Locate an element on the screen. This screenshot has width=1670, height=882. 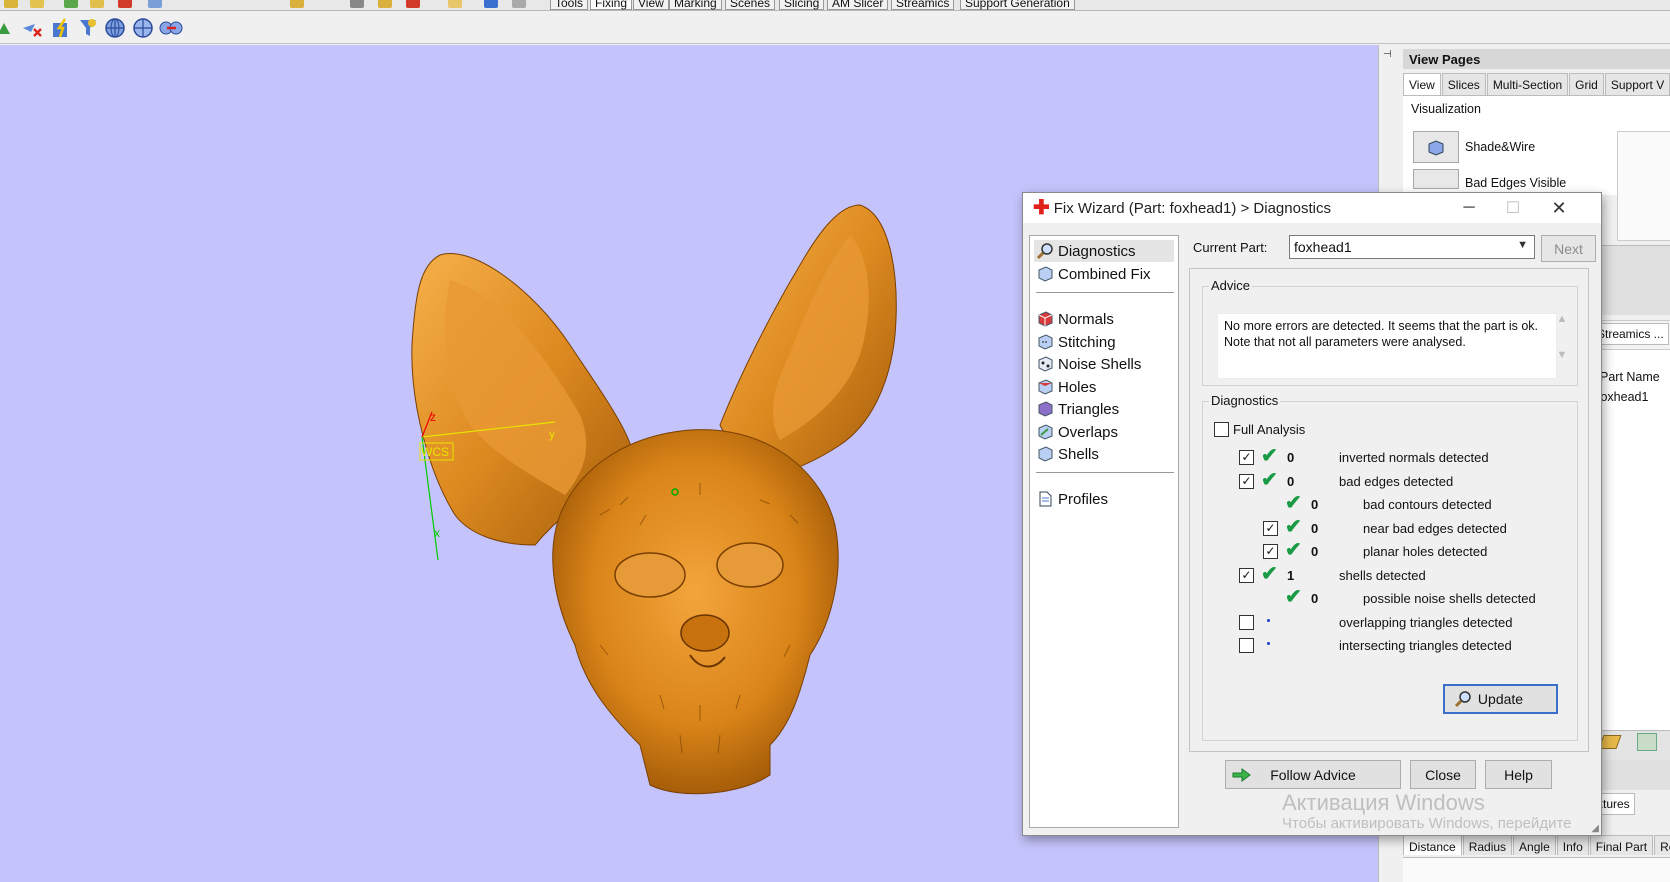
close-button: Close is located at coordinates (1443, 774).